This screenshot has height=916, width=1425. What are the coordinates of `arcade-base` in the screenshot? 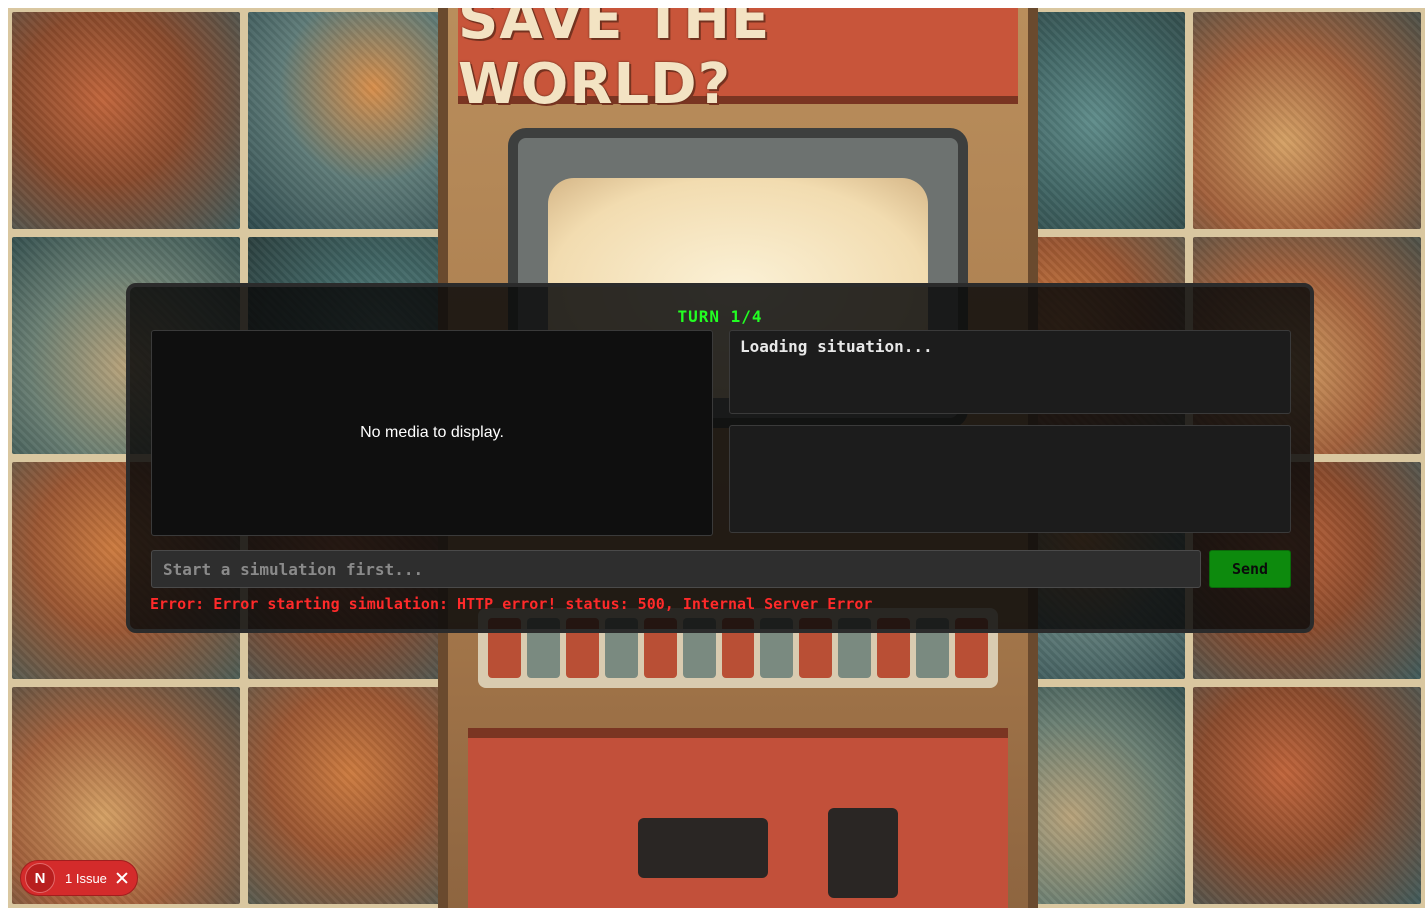 It's located at (738, 818).